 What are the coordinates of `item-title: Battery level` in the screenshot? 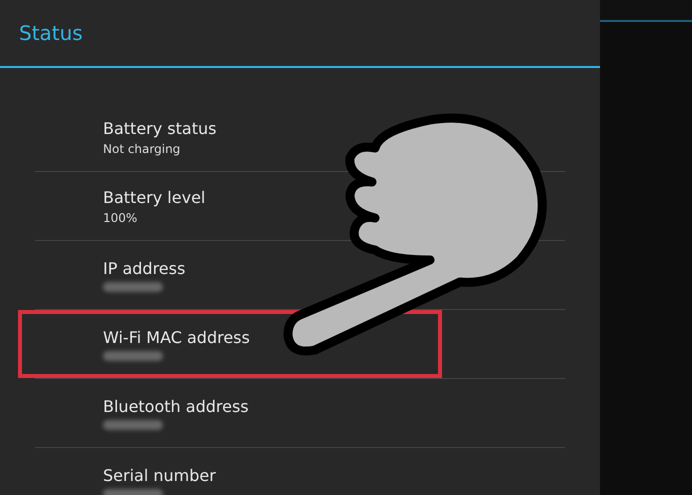 It's located at (154, 197).